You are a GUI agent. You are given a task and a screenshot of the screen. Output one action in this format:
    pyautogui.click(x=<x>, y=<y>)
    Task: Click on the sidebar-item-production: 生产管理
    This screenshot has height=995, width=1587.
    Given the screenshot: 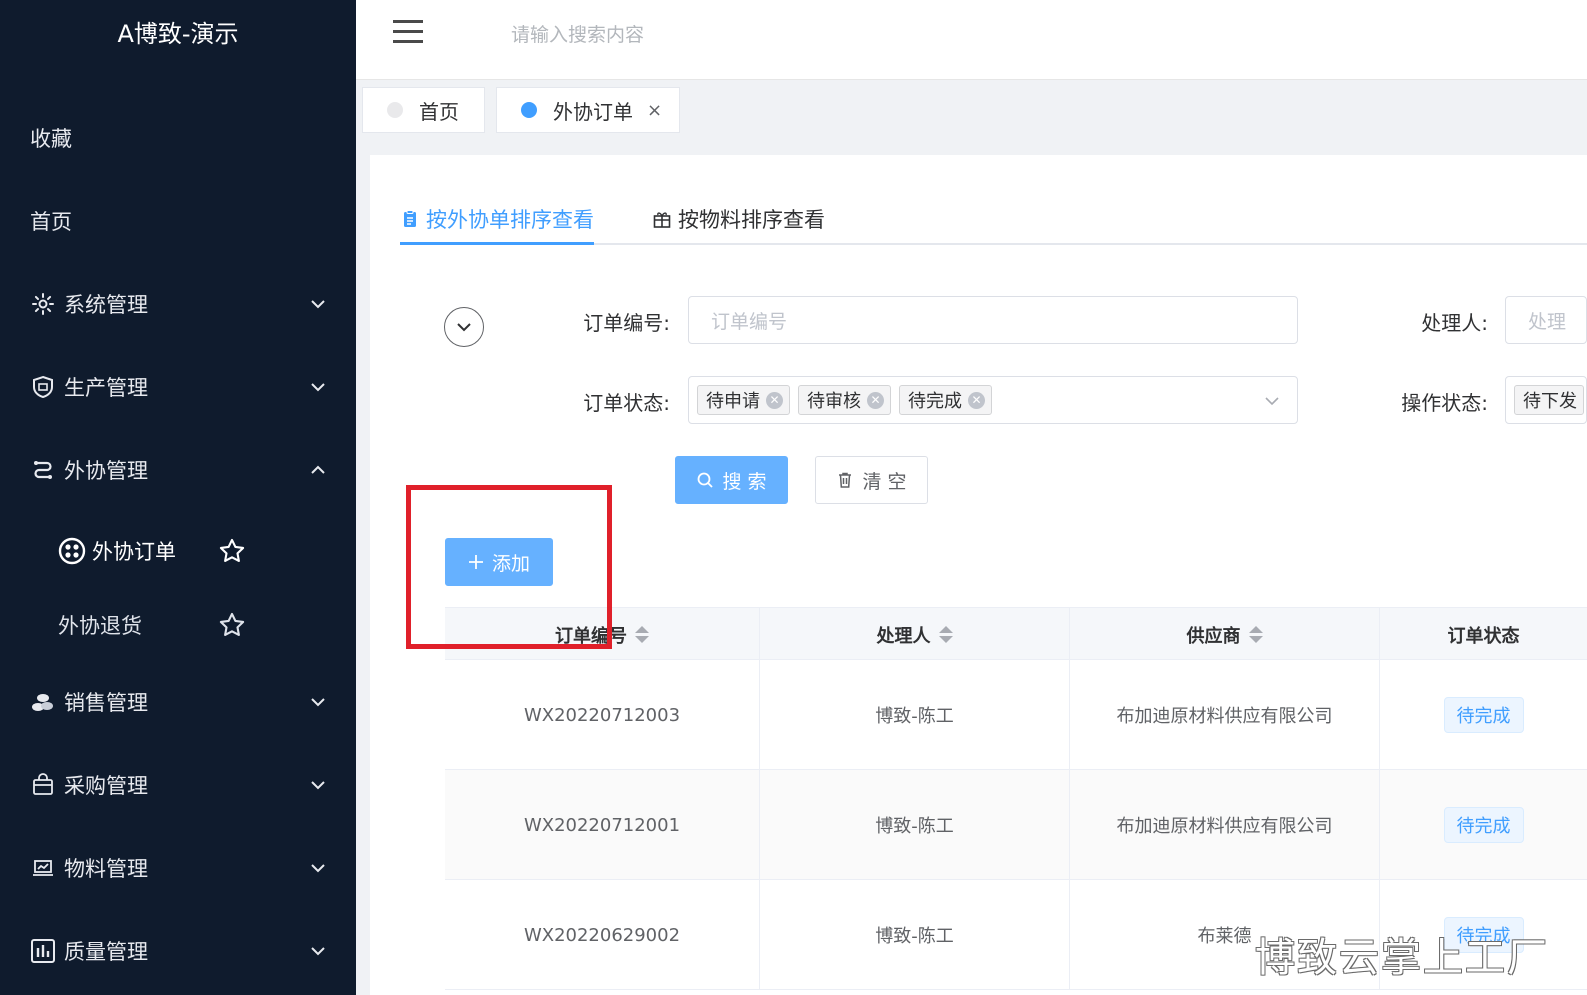 What is the action you would take?
    pyautogui.click(x=193, y=387)
    